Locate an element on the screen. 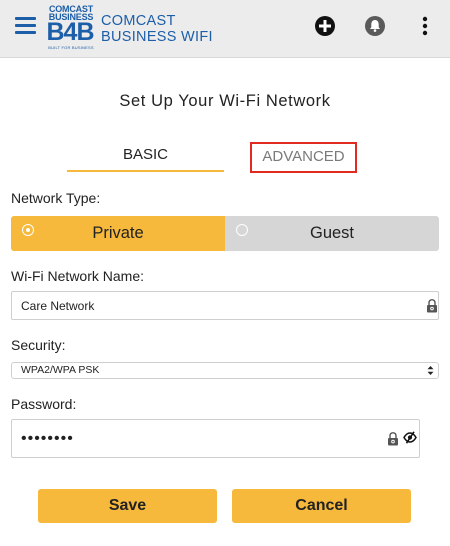 This screenshot has width=450, height=546. add-icon is located at coordinates (325, 26).